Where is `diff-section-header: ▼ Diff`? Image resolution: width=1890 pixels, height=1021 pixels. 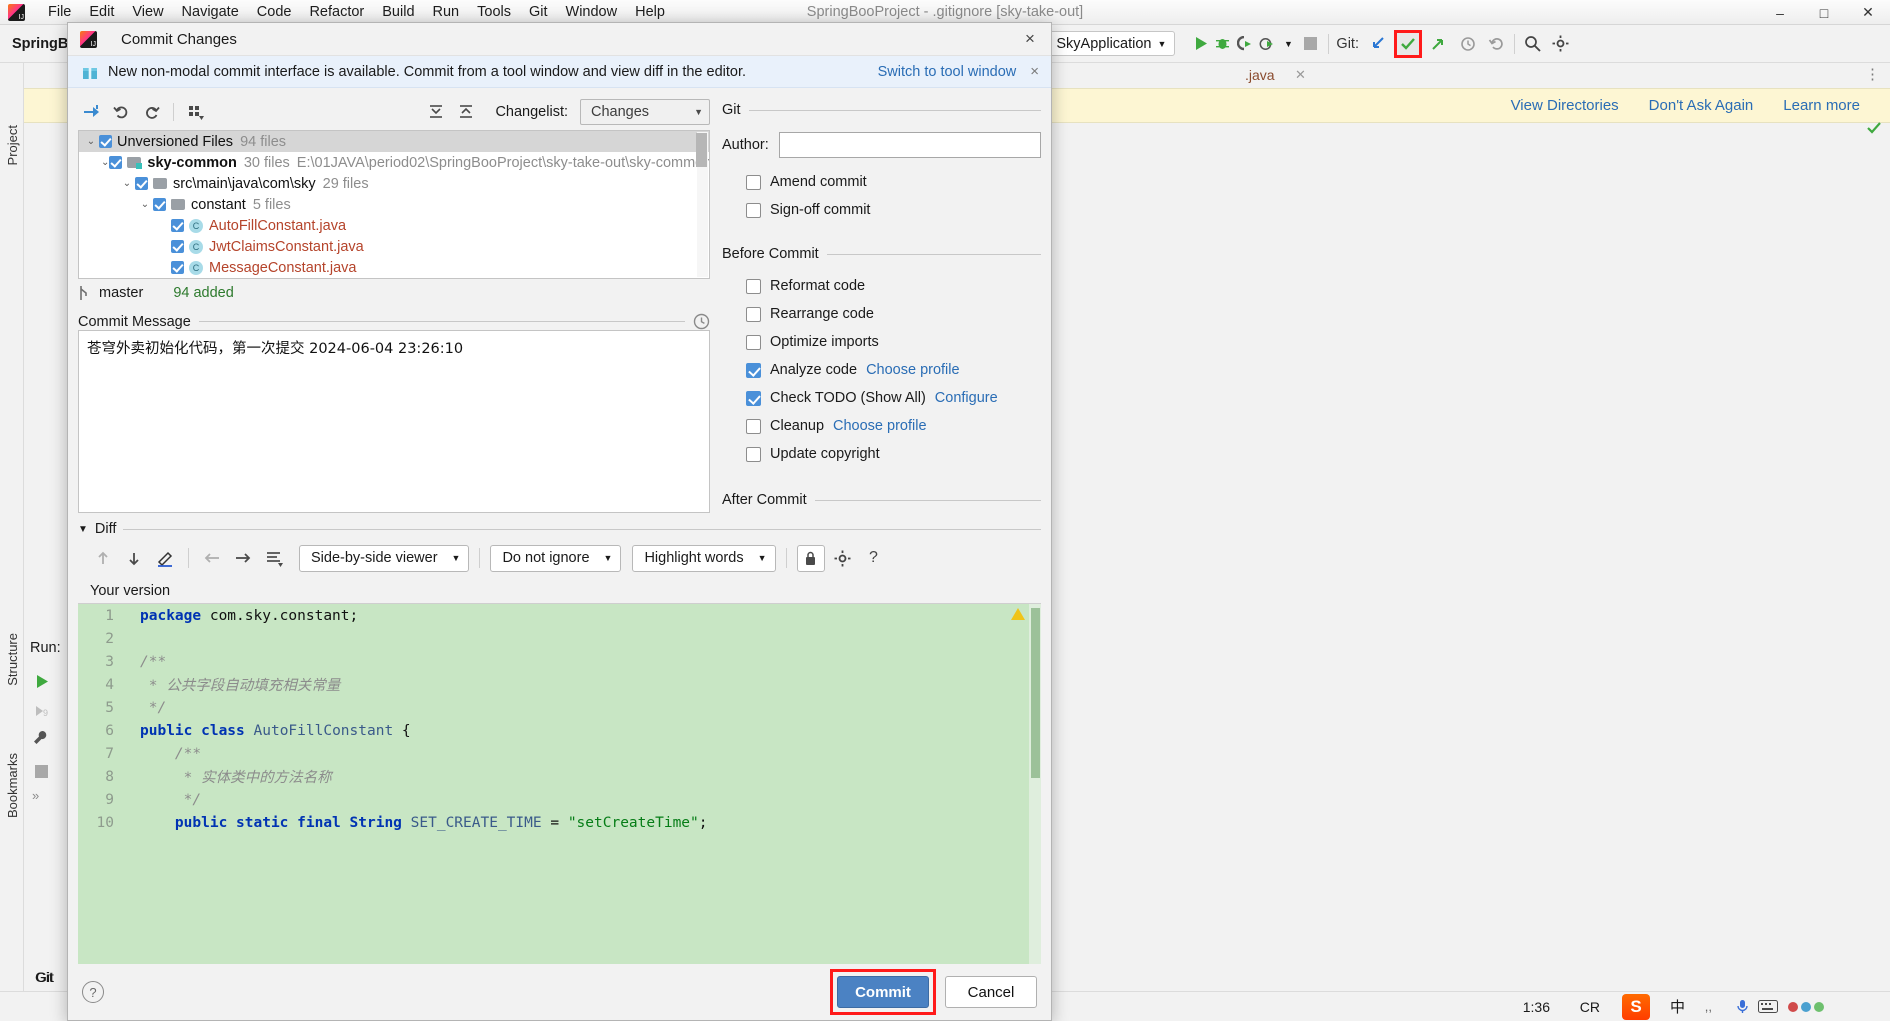 diff-section-header: ▼ Diff is located at coordinates (559, 529).